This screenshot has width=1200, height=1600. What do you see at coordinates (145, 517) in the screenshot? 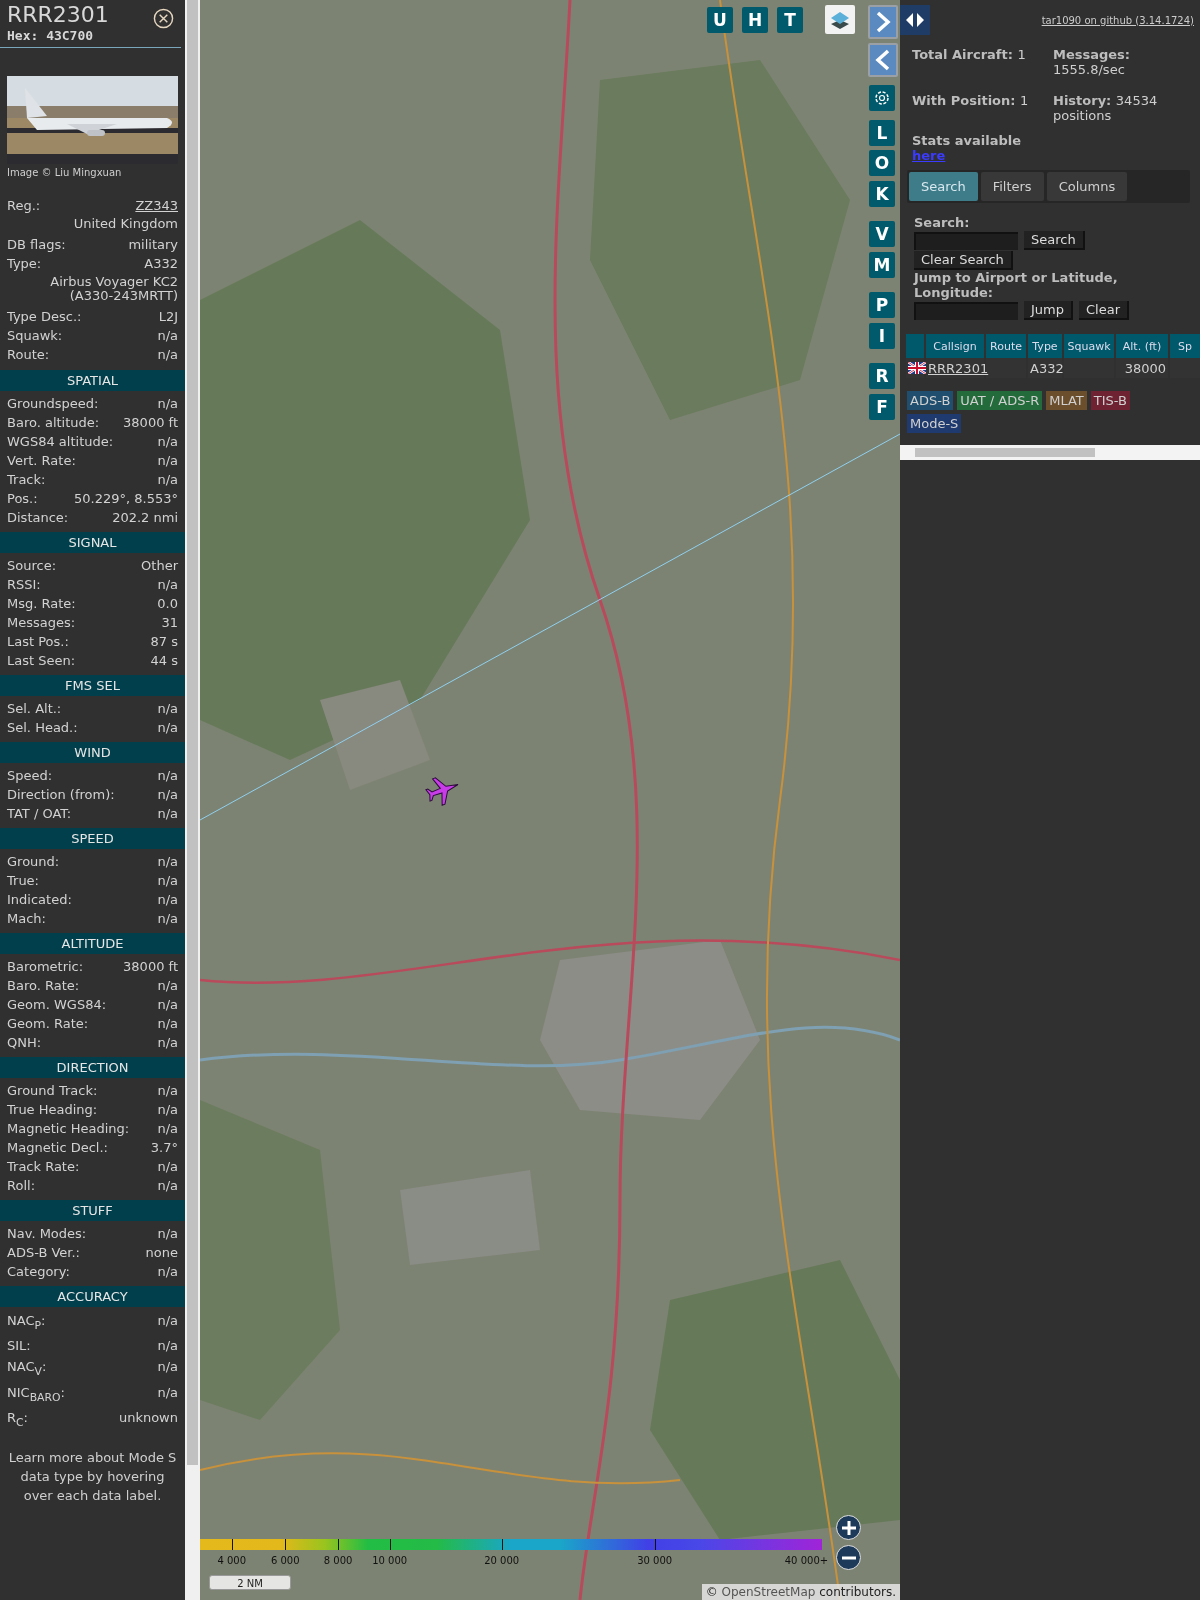
I see `field-value: 202.2 nmi` at bounding box center [145, 517].